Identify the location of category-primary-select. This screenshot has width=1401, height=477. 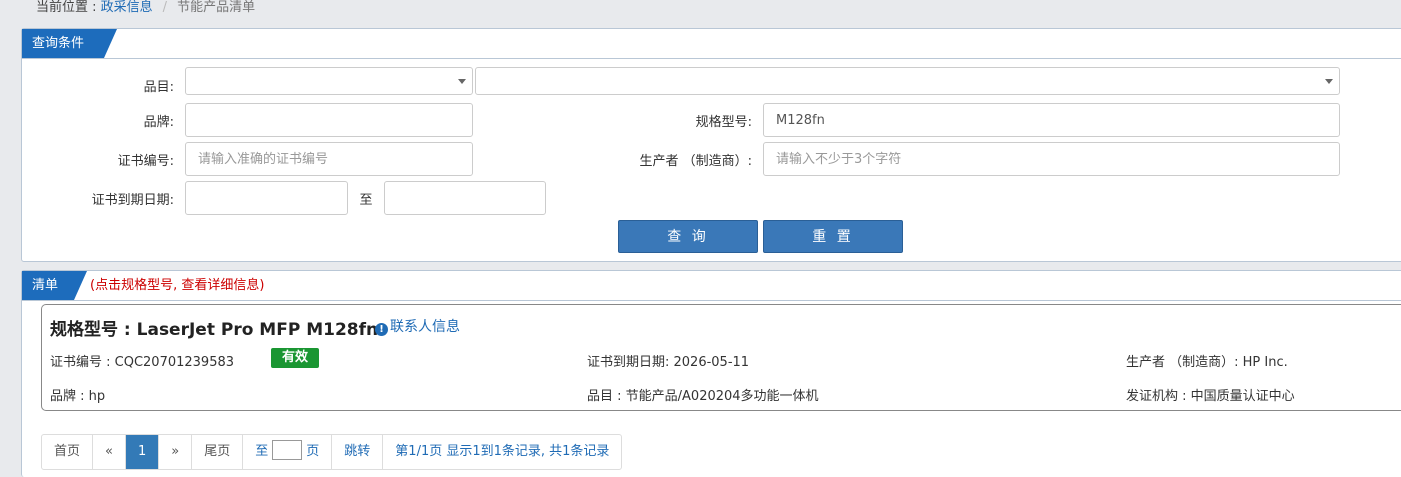
(329, 81).